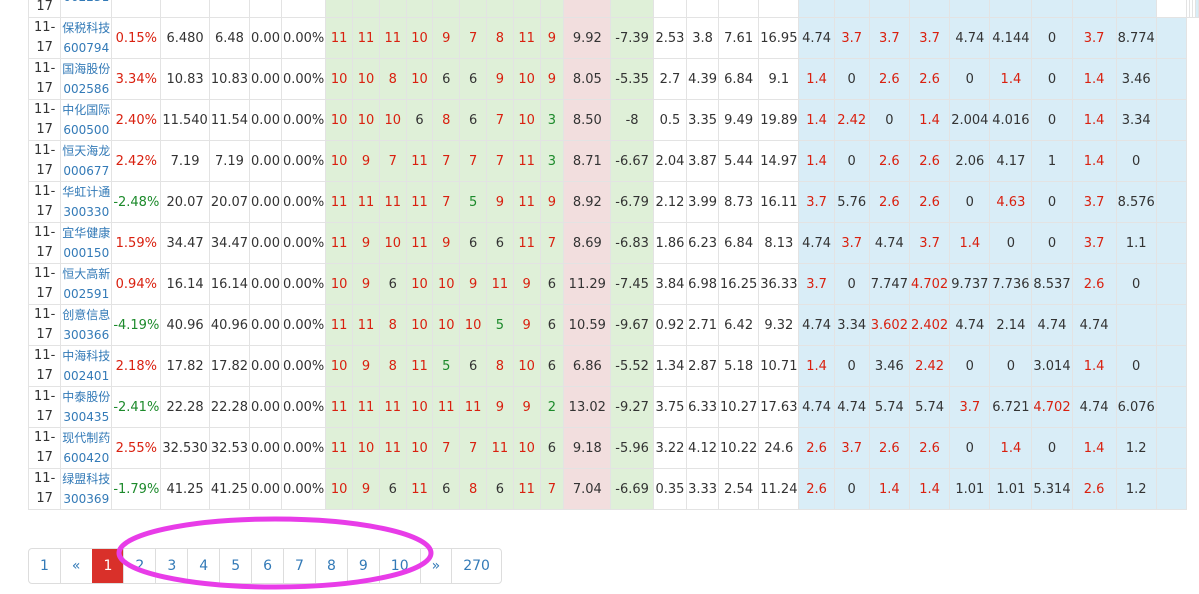 This screenshot has width=1199, height=594. What do you see at coordinates (1136, 38) in the screenshot?
I see `data-cell-29: 8.774` at bounding box center [1136, 38].